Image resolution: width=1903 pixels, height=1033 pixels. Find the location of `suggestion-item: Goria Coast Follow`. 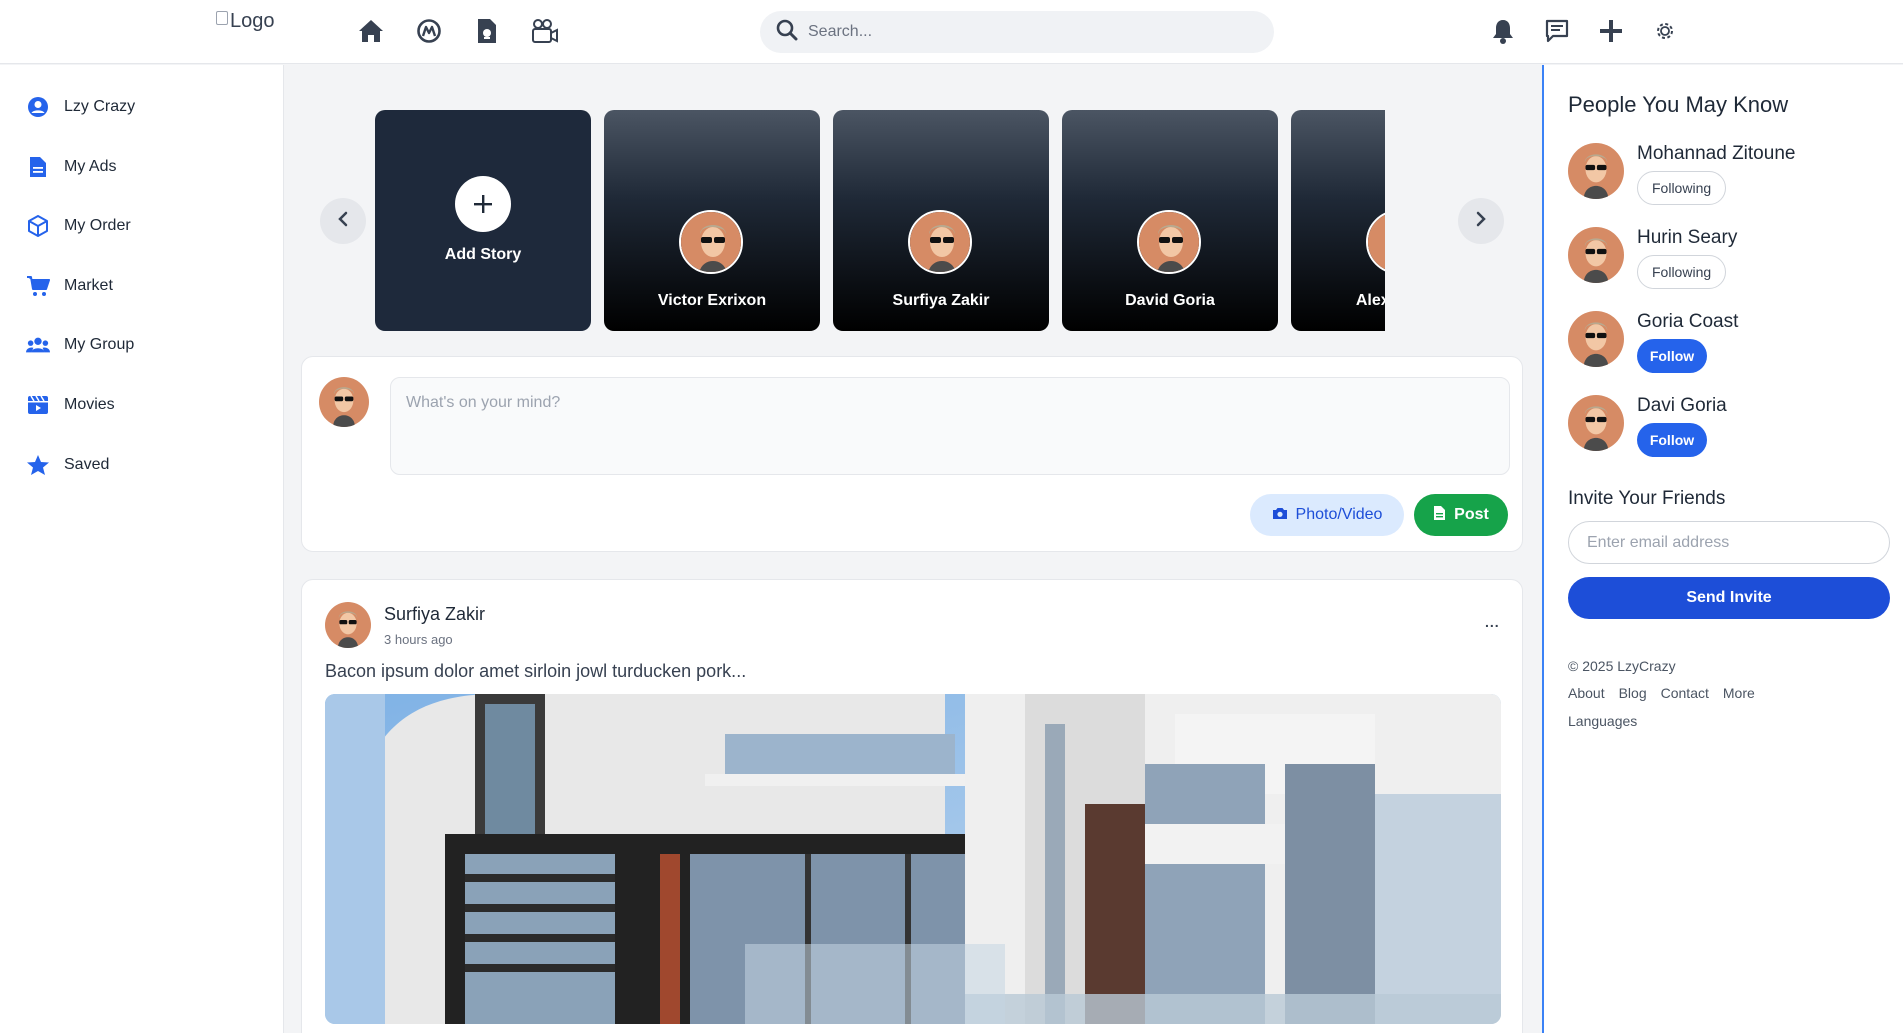

suggestion-item: Goria Coast Follow is located at coordinates (1728, 342).